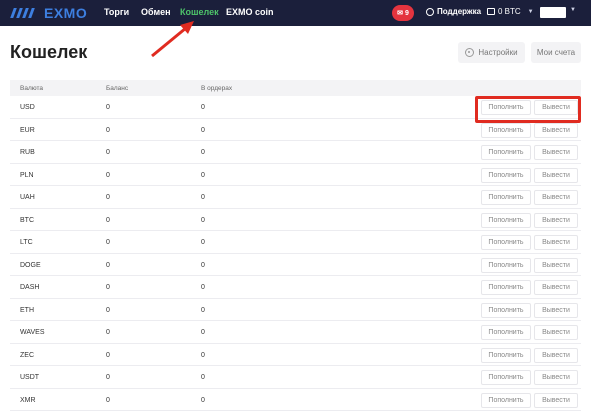  I want to click on account-menu, so click(553, 12).